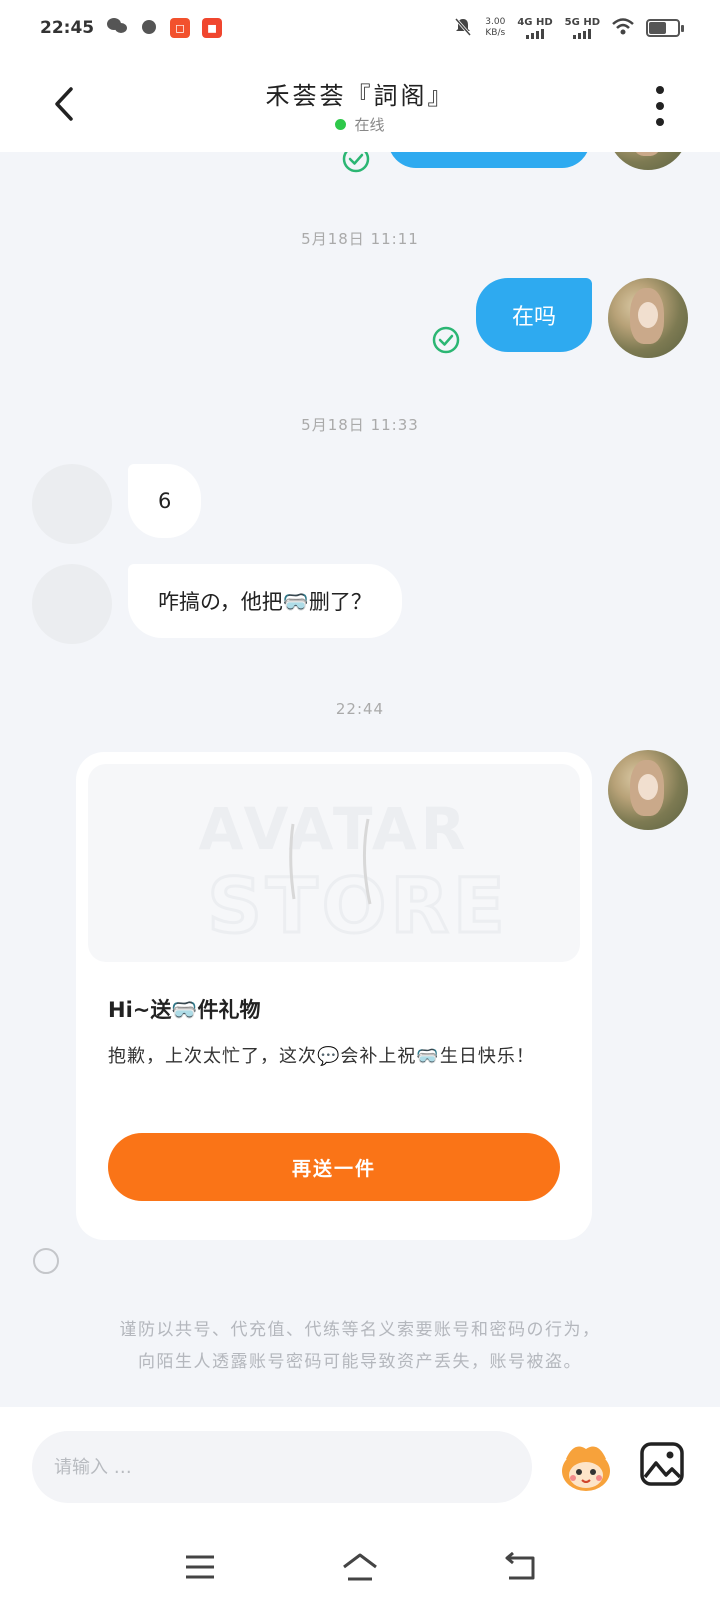  What do you see at coordinates (660, 106) in the screenshot?
I see `more-options-button` at bounding box center [660, 106].